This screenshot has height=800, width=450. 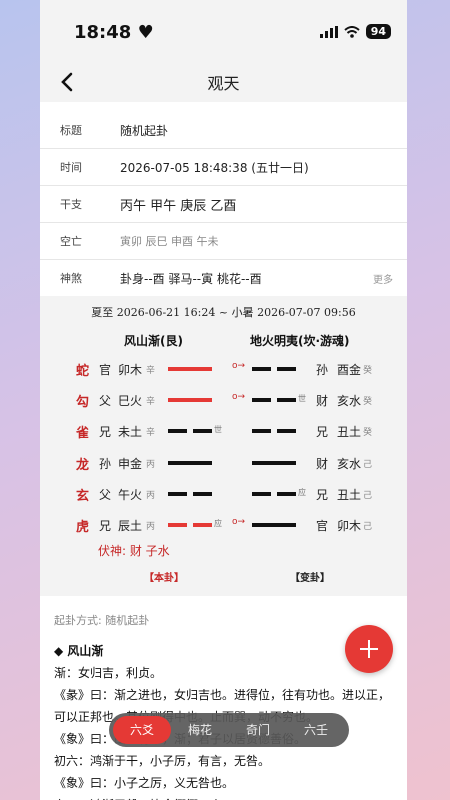 I want to click on yao-row: 虎兄辰土丙 应 o→ 官卯木己, so click(x=223, y=525).